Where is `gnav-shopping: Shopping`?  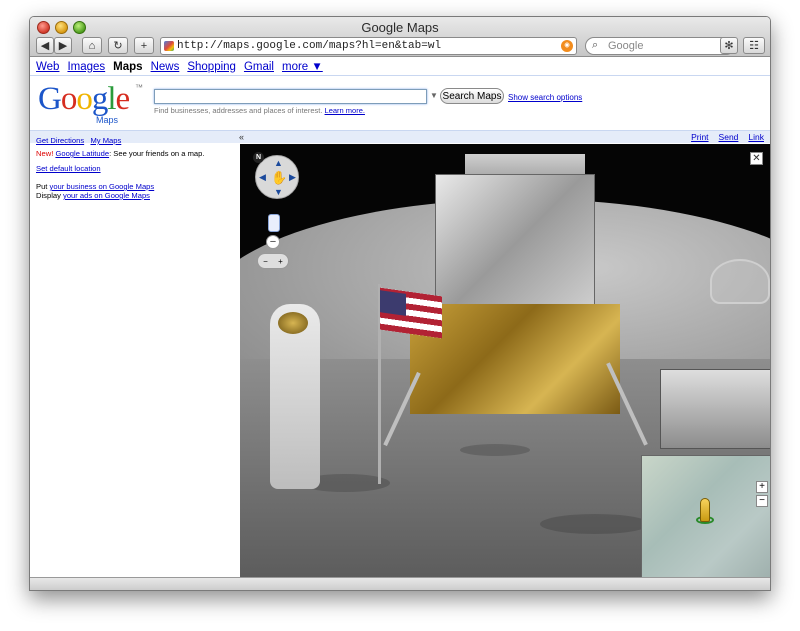 gnav-shopping: Shopping is located at coordinates (211, 67).